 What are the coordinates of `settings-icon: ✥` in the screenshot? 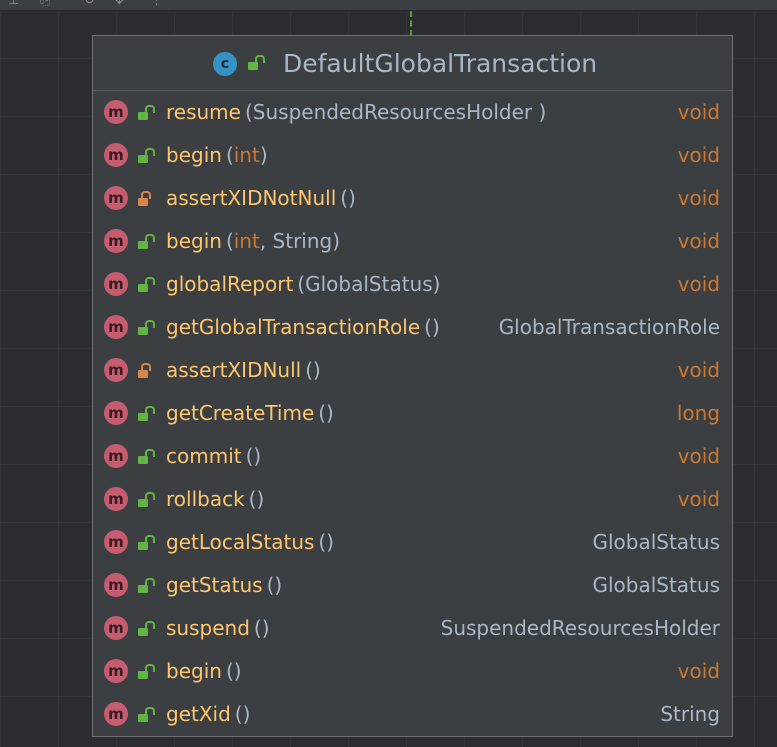 It's located at (119, 3).